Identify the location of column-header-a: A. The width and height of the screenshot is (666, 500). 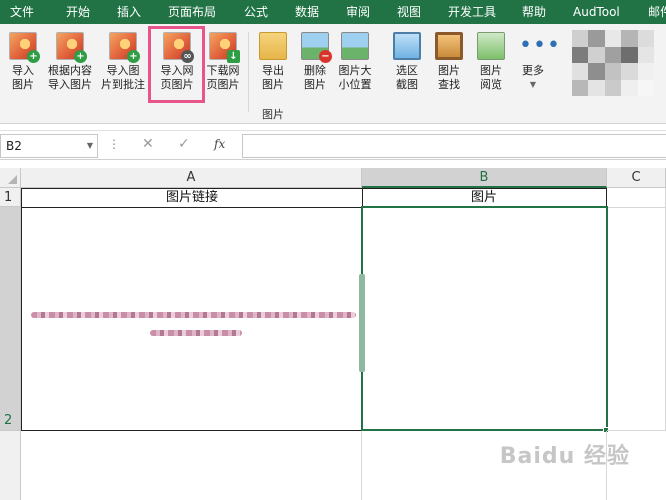
(191, 178).